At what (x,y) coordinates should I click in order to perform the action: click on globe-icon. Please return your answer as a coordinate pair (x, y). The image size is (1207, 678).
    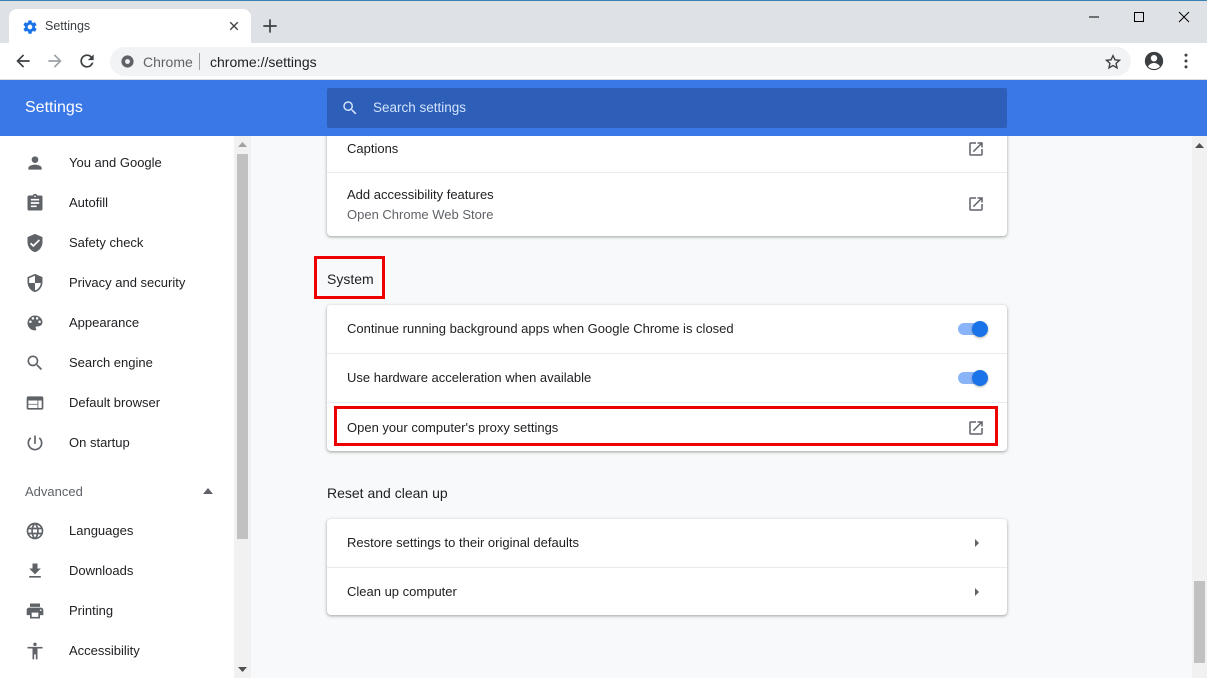
    Looking at the image, I should click on (35, 531).